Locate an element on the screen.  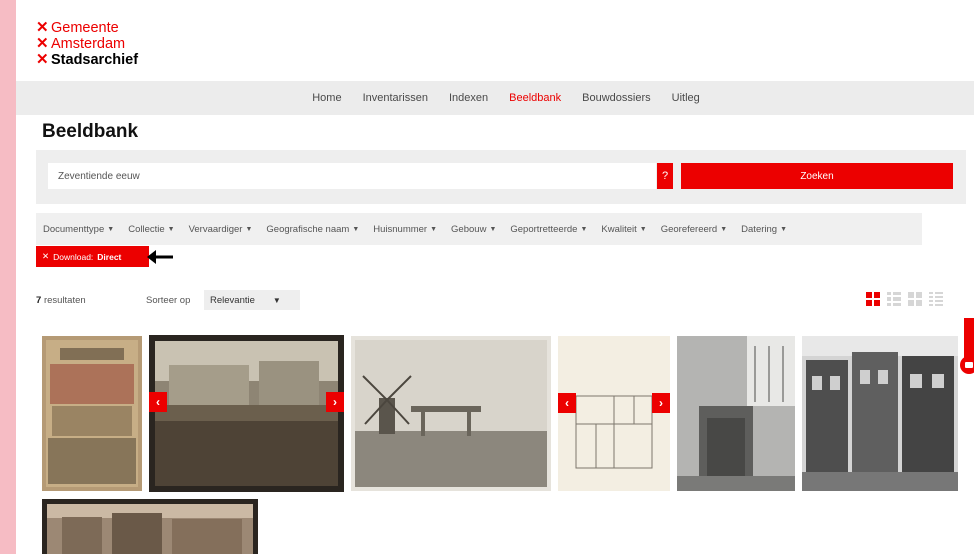
filter-collectie: Collectie ▼ is located at coordinates (151, 229).